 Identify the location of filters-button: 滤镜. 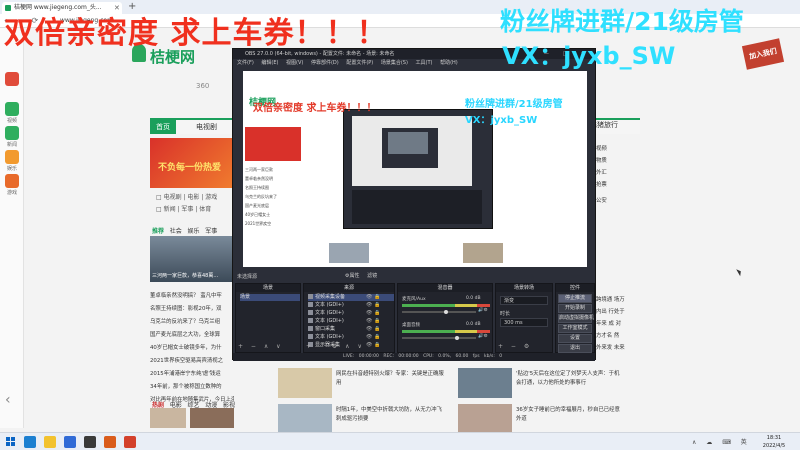
(372, 276).